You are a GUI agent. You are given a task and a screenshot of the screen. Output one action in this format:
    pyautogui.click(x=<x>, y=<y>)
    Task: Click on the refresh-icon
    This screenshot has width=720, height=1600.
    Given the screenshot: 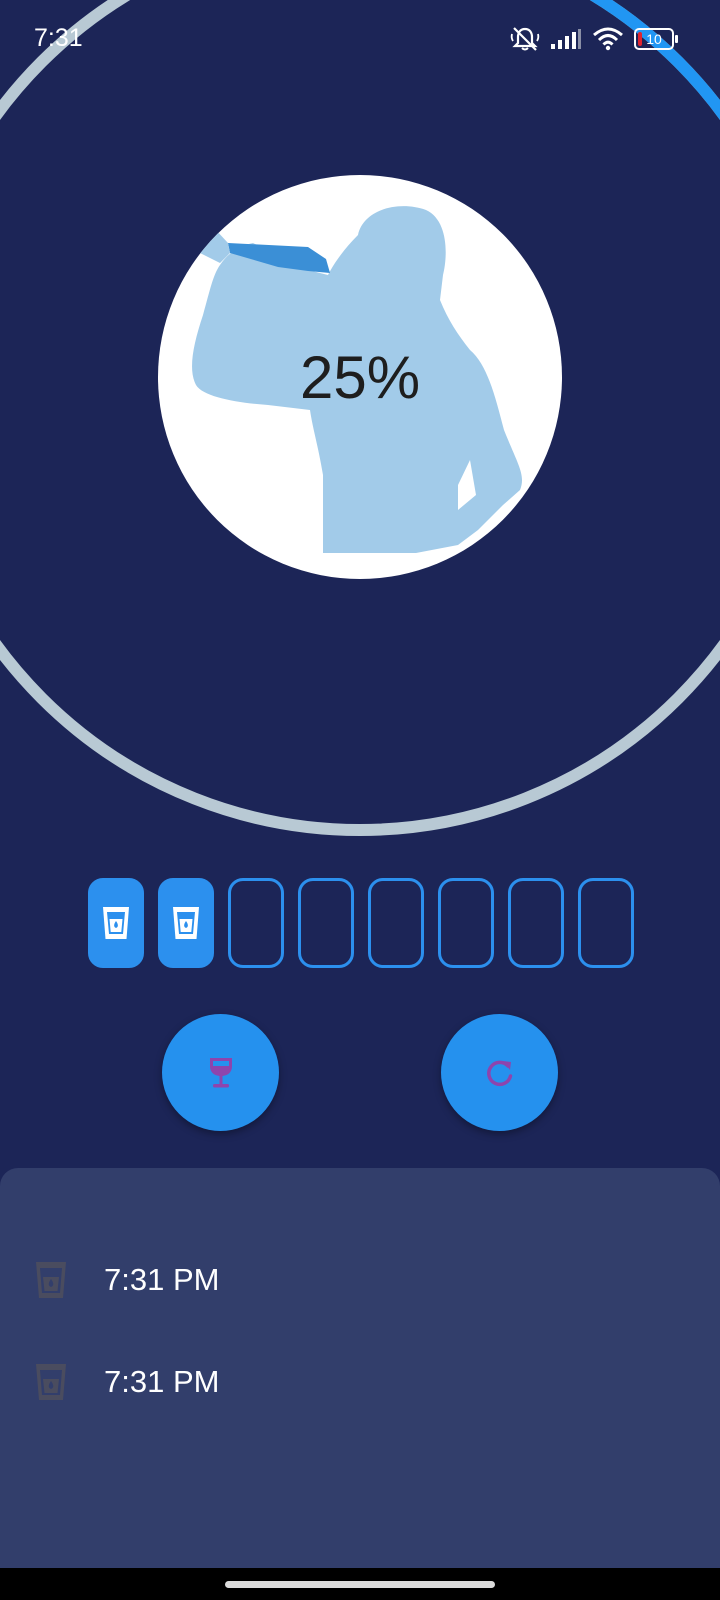 What is the action you would take?
    pyautogui.click(x=499, y=1073)
    